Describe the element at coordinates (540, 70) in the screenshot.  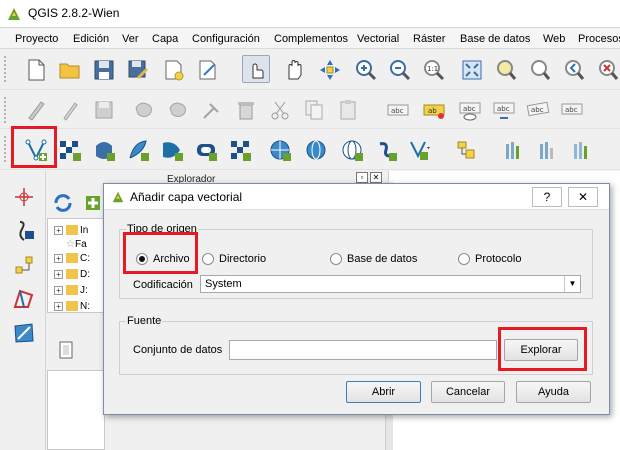
I see `zoom-to-layer-icon` at that location.